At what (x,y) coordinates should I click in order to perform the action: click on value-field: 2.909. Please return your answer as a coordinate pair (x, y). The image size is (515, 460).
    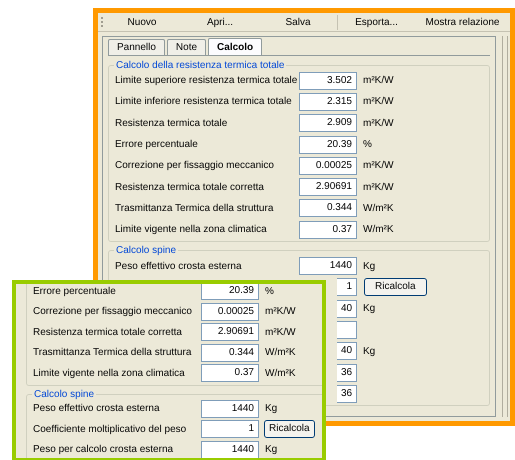
    Looking at the image, I should click on (328, 123).